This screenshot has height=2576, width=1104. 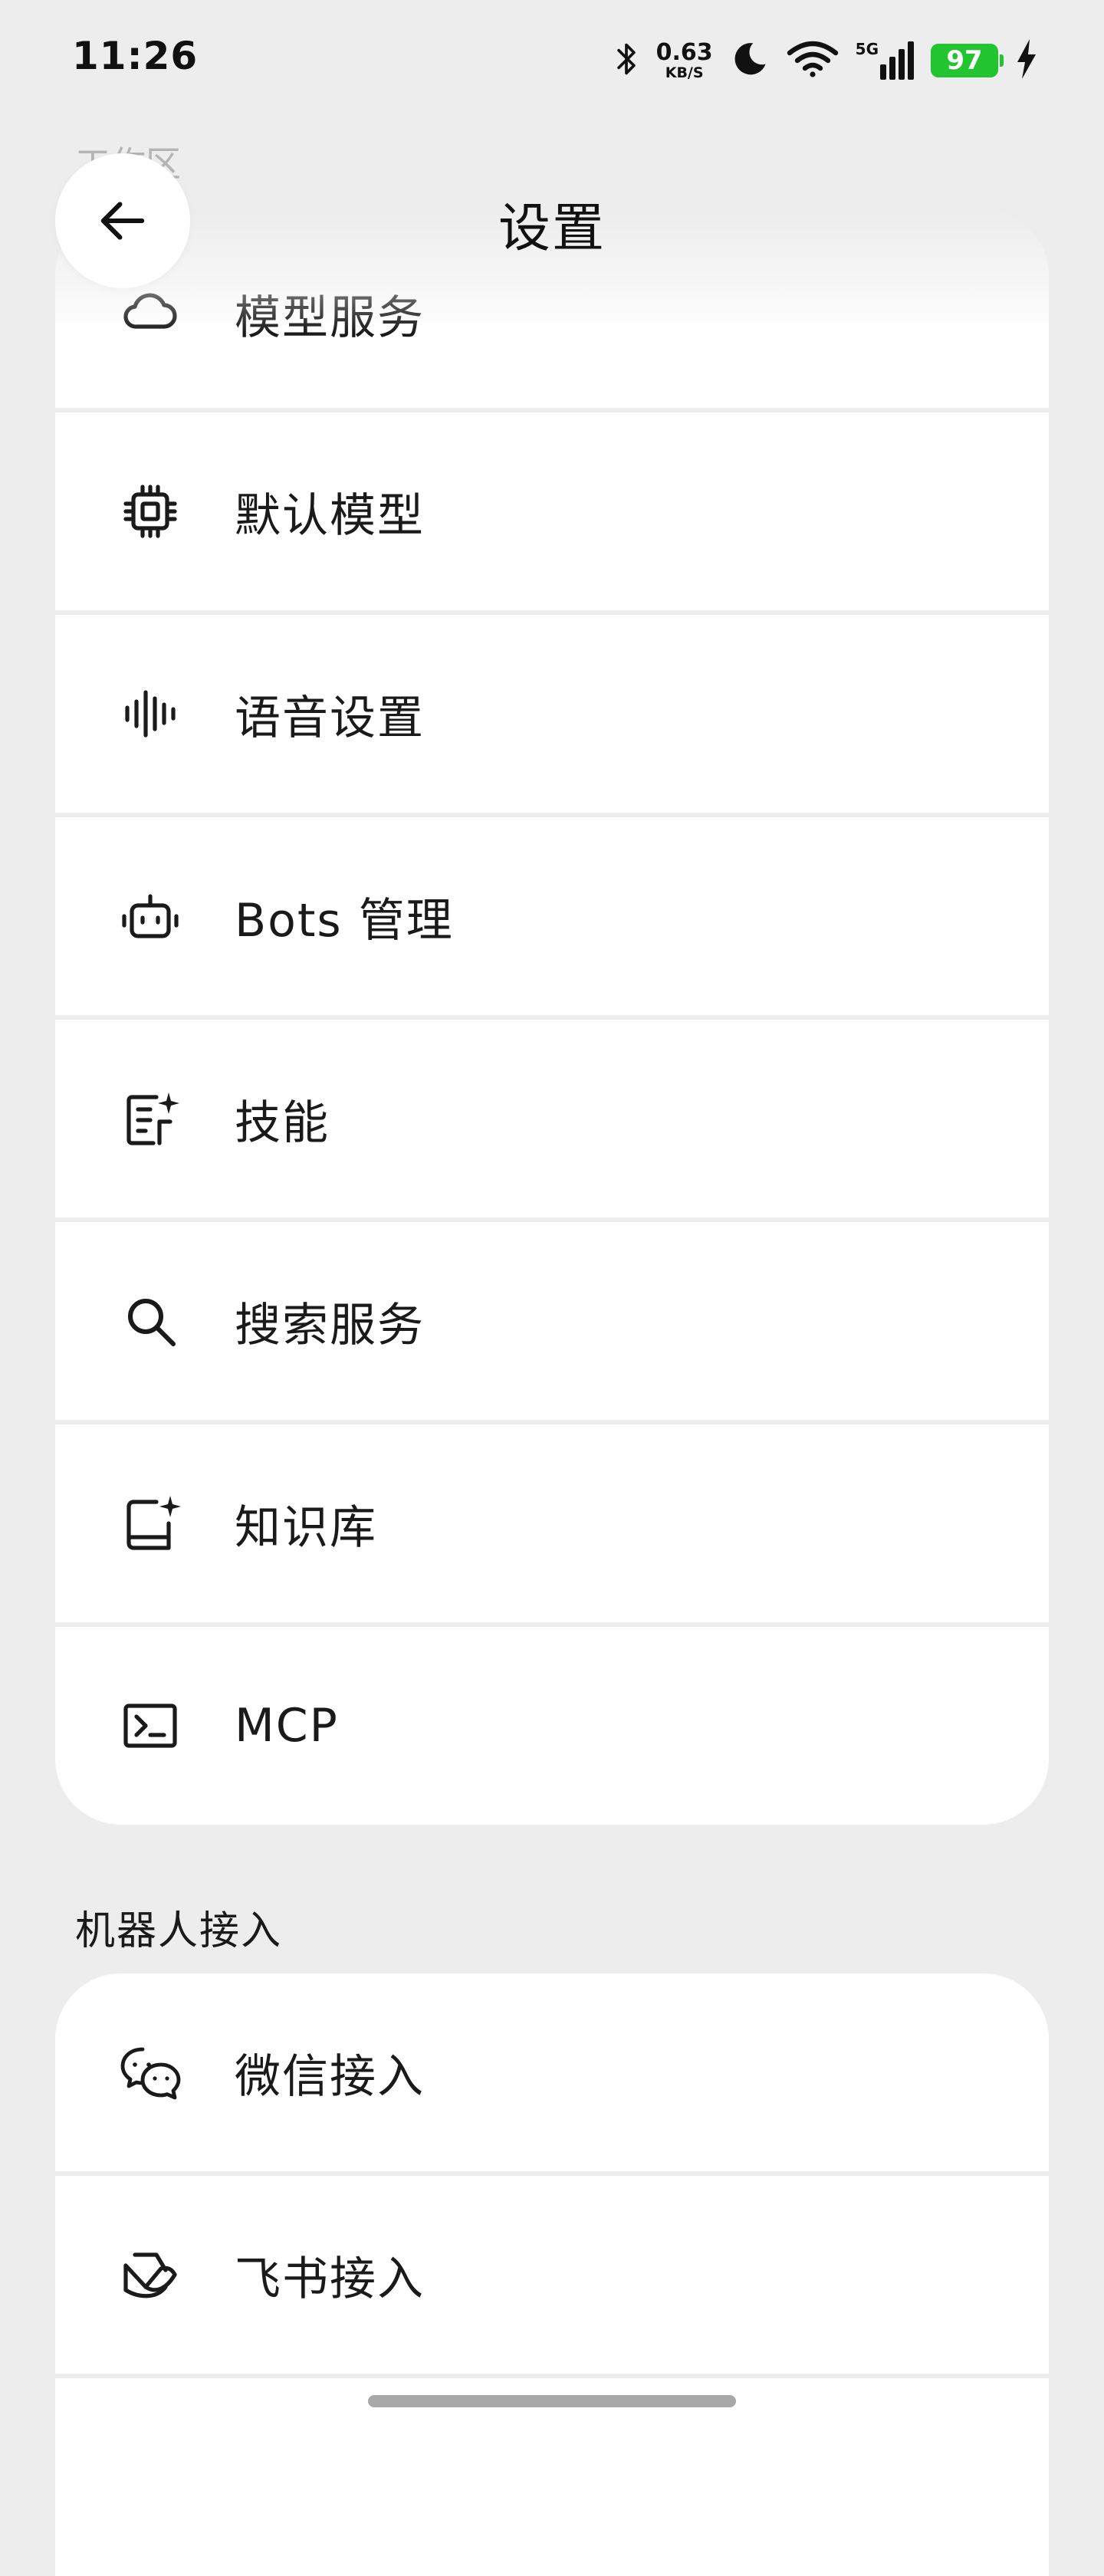 What do you see at coordinates (151, 1119) in the screenshot?
I see `skill-sparkle-icon` at bounding box center [151, 1119].